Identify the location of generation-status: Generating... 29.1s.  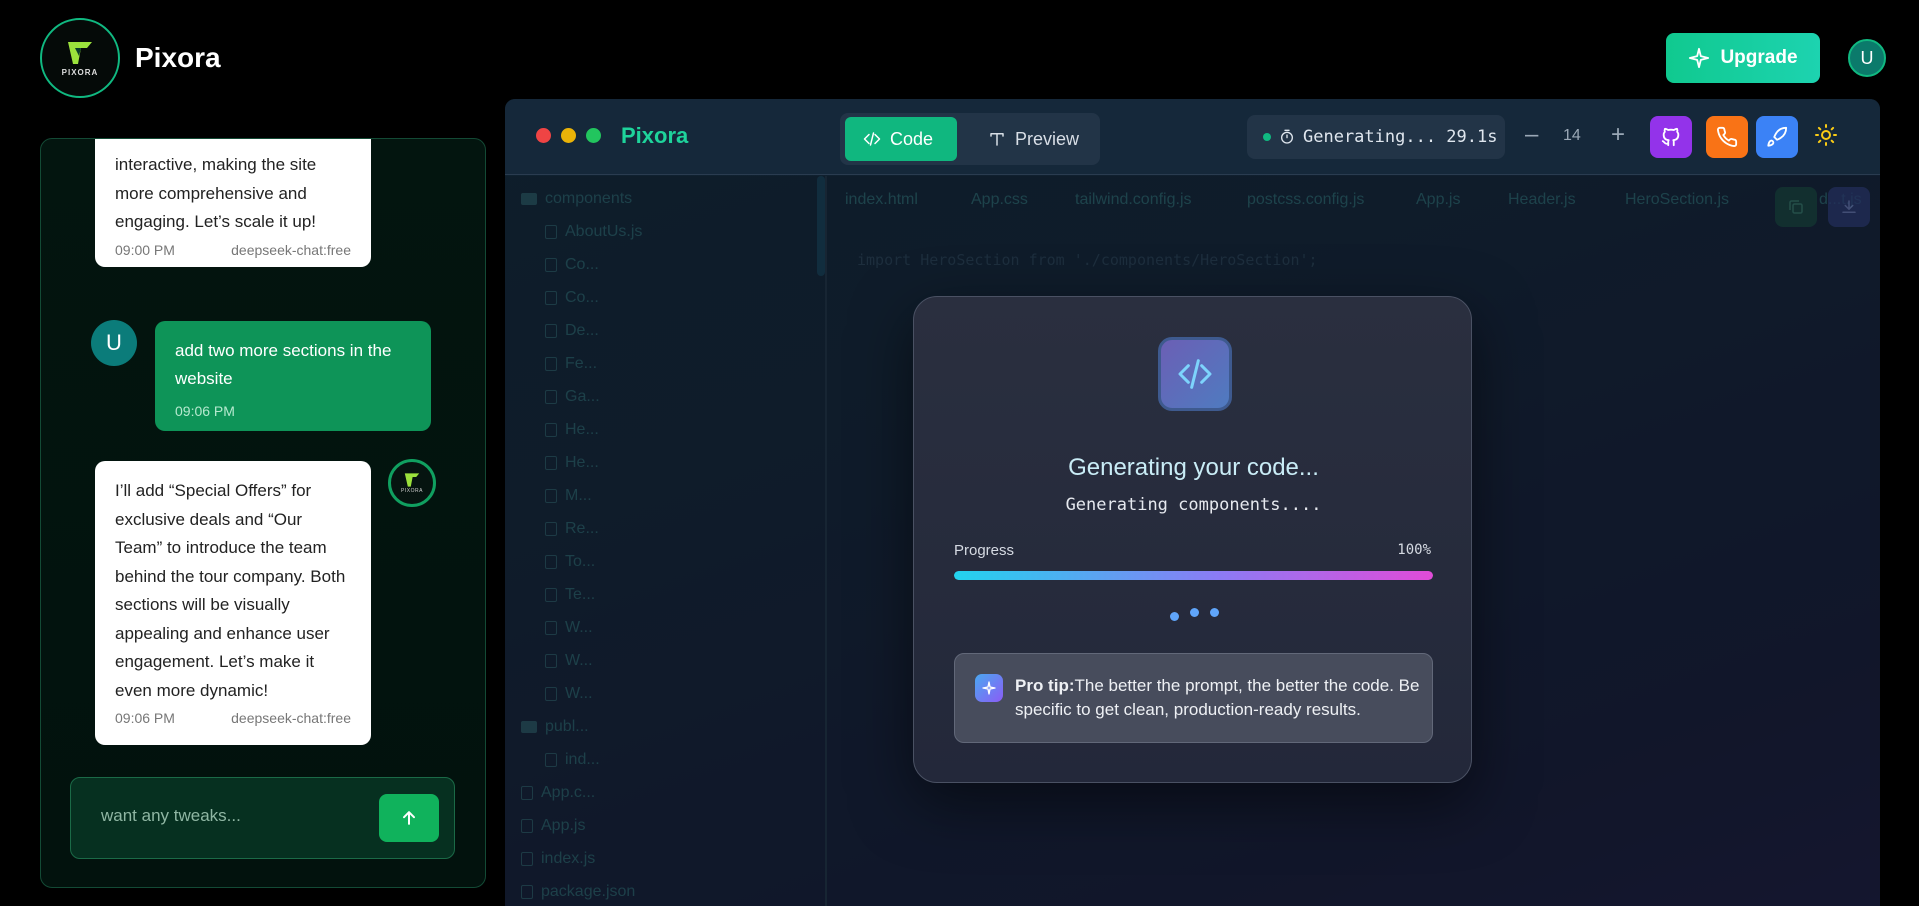
(1376, 137).